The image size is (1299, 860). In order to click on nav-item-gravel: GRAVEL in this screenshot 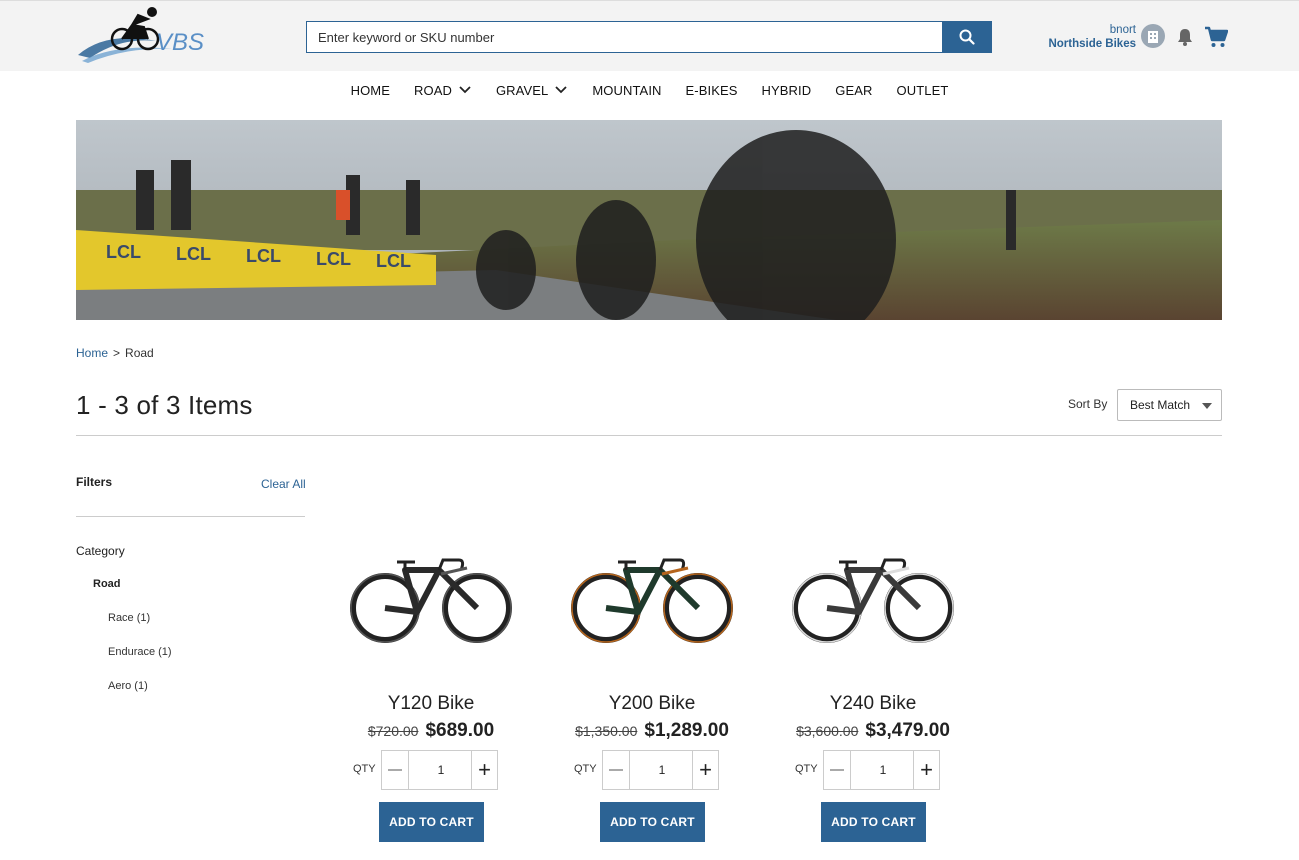, I will do `click(532, 90)`.